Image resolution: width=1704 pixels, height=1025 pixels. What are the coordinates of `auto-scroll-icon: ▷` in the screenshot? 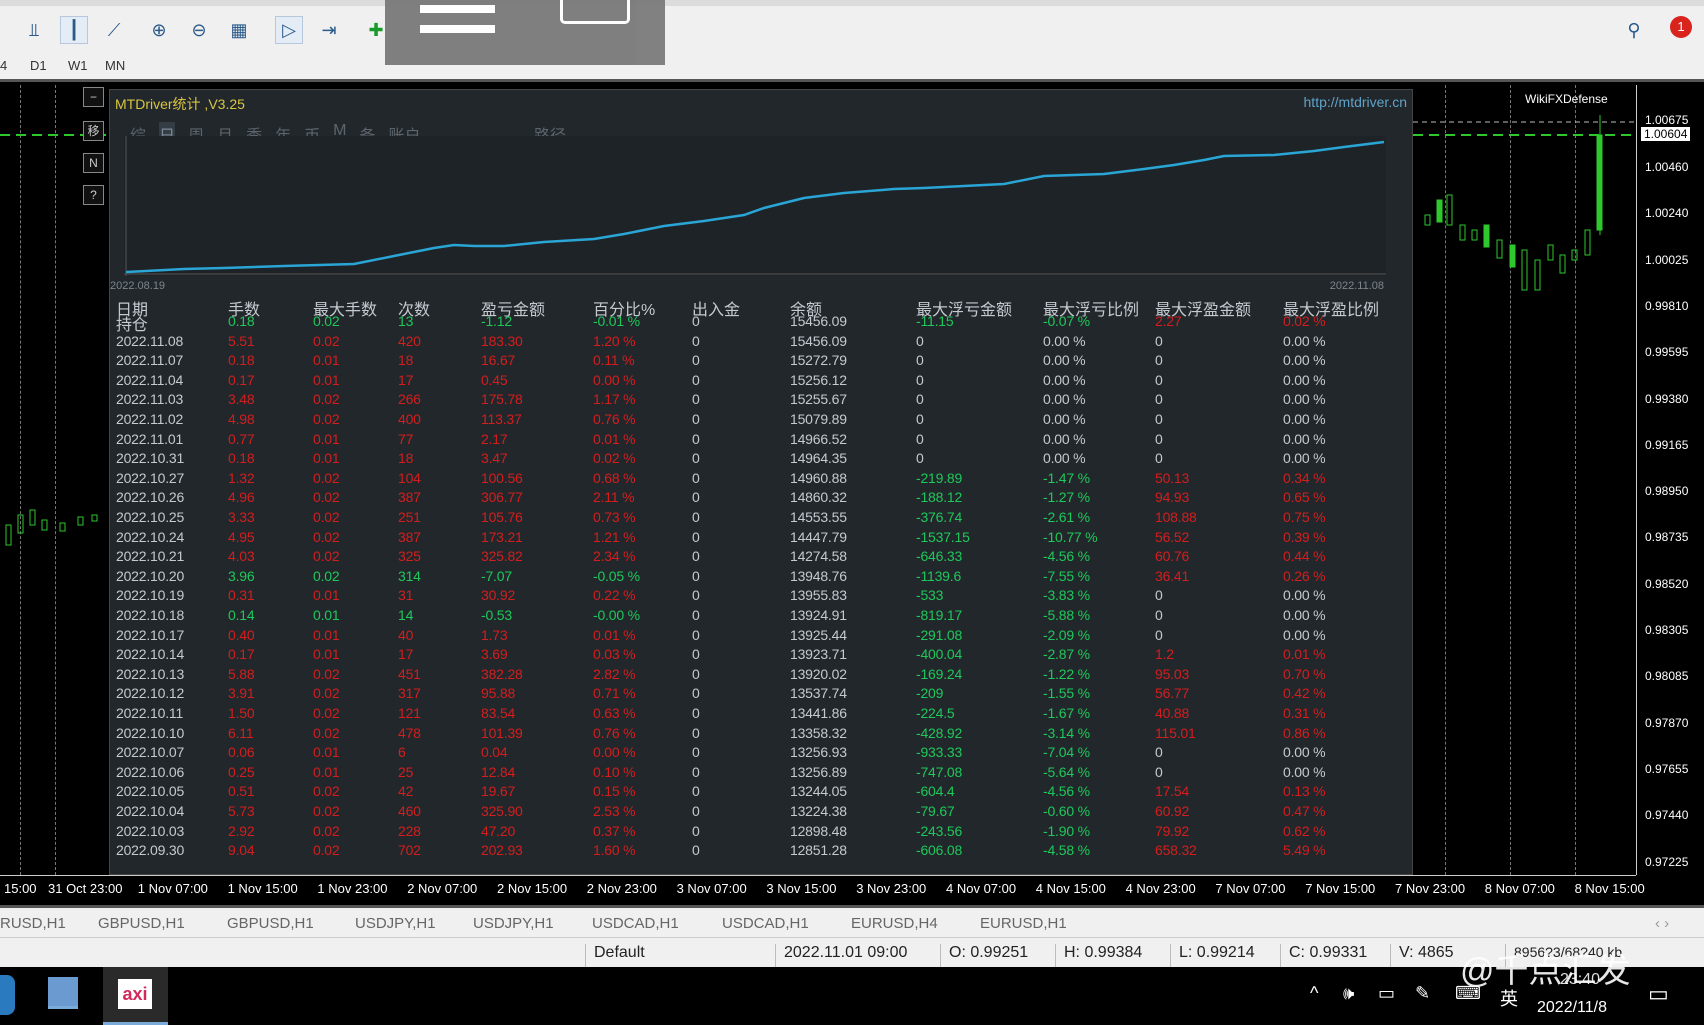 It's located at (289, 30).